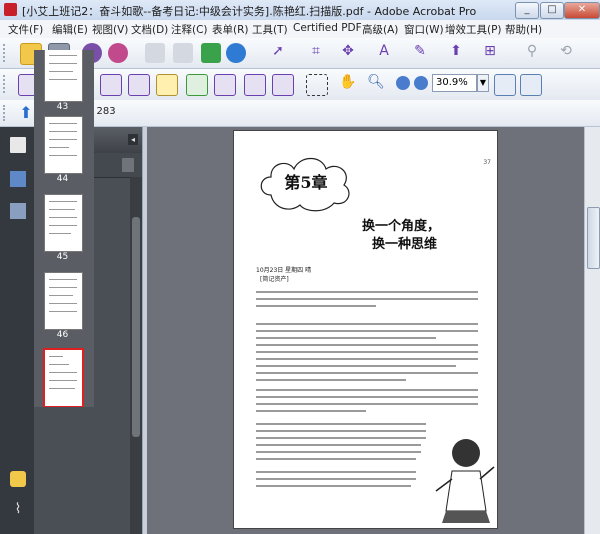  I want to click on select-tool-icon, so click(317, 85).